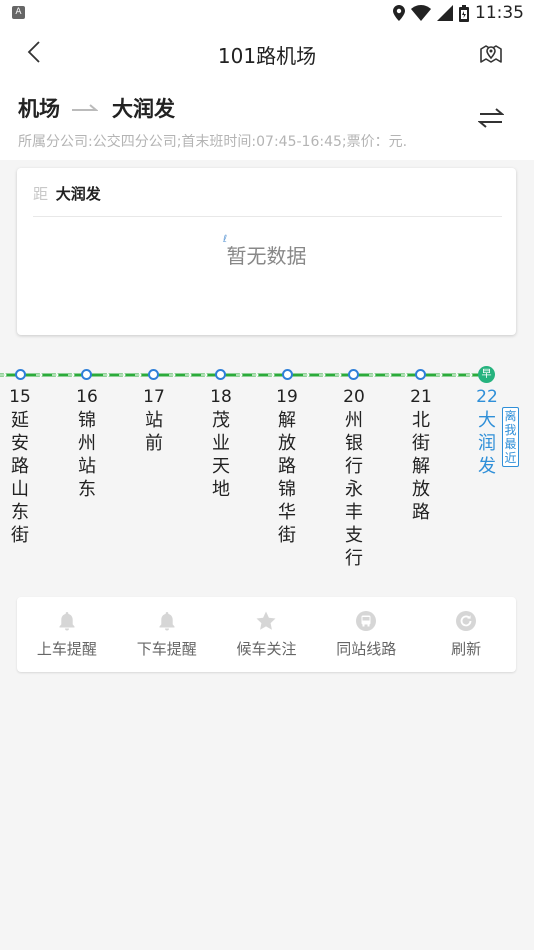  What do you see at coordinates (487, 443) in the screenshot?
I see `stop-name: 大润发` at bounding box center [487, 443].